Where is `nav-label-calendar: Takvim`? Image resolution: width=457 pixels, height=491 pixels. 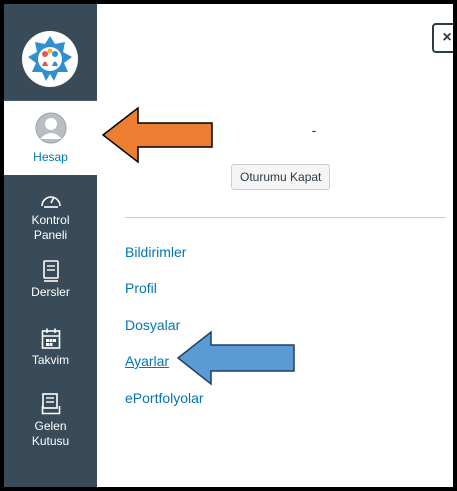 nav-label-calendar: Takvim is located at coordinates (50, 360).